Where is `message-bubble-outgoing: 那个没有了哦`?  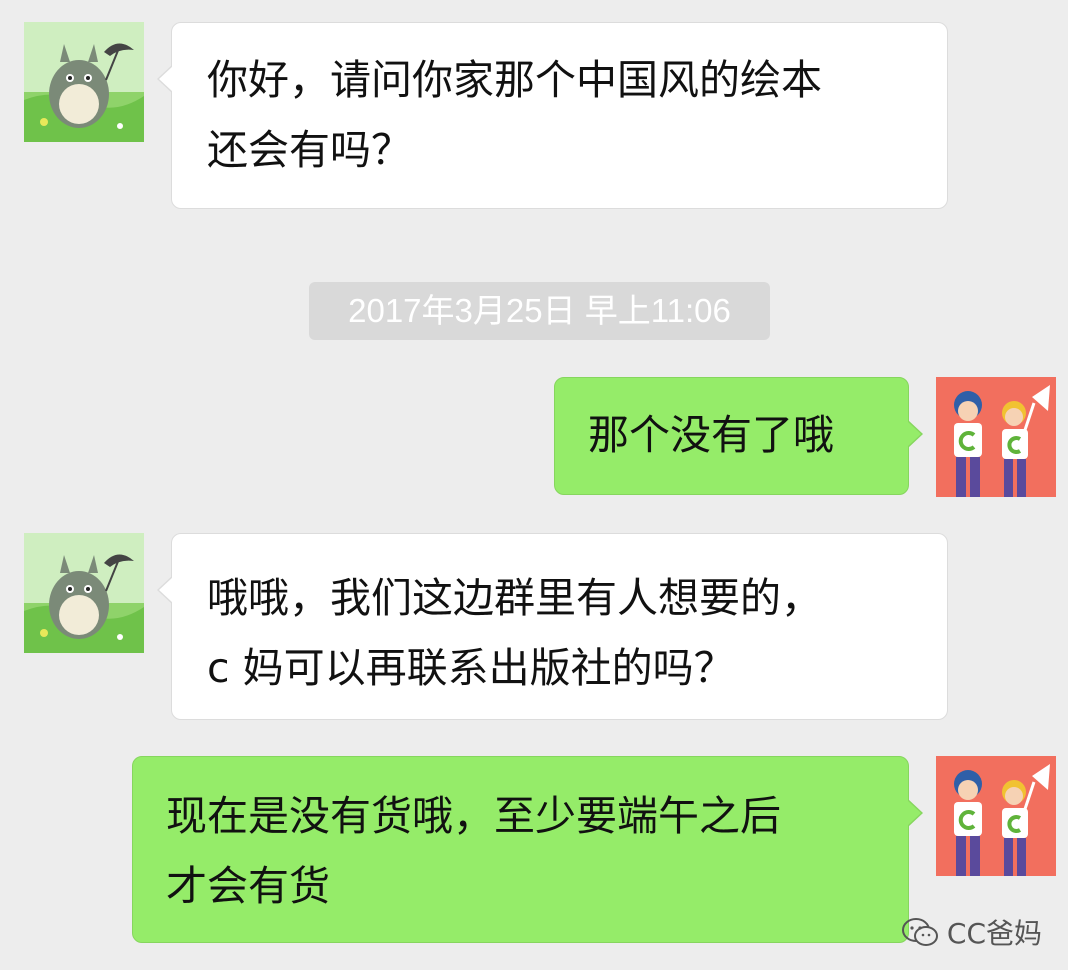
message-bubble-outgoing: 那个没有了哦 is located at coordinates (738, 436).